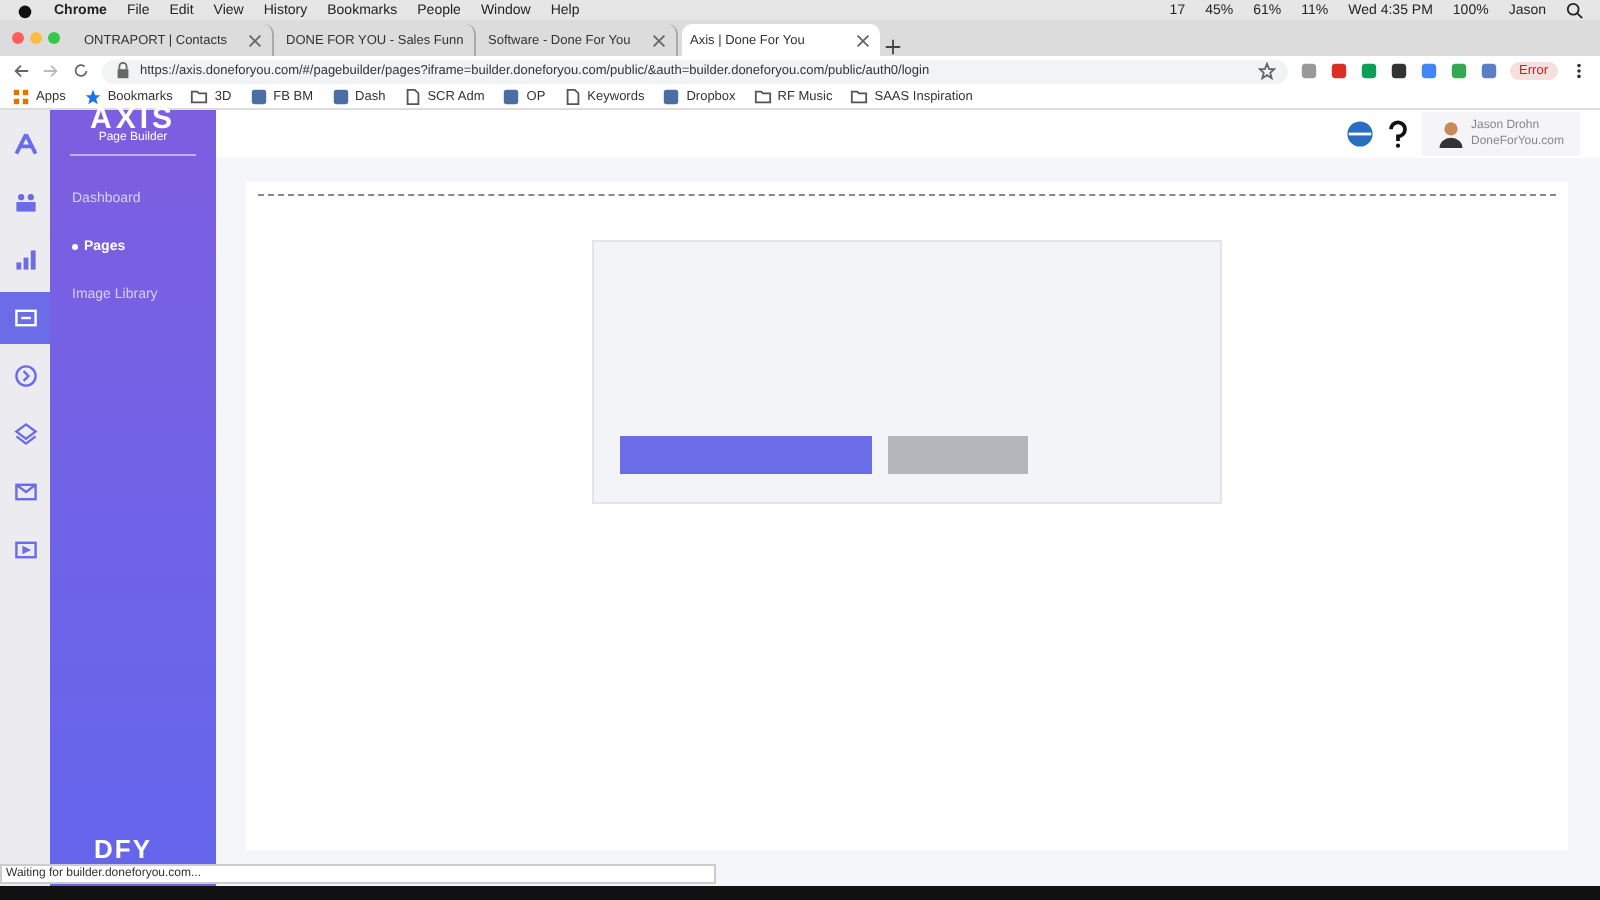 The image size is (1600, 900). Describe the element at coordinates (51, 71) in the screenshot. I see `forward-icon` at that location.